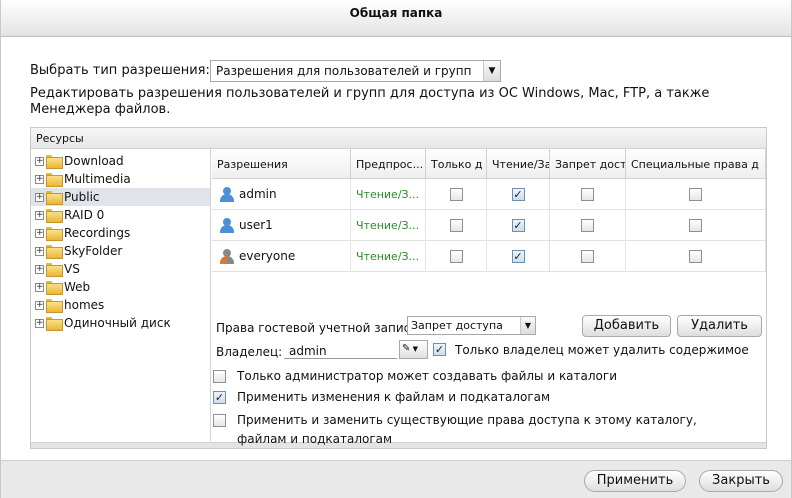 The height and width of the screenshot is (498, 792). I want to click on folder-tree-item: + Download, so click(120, 161).